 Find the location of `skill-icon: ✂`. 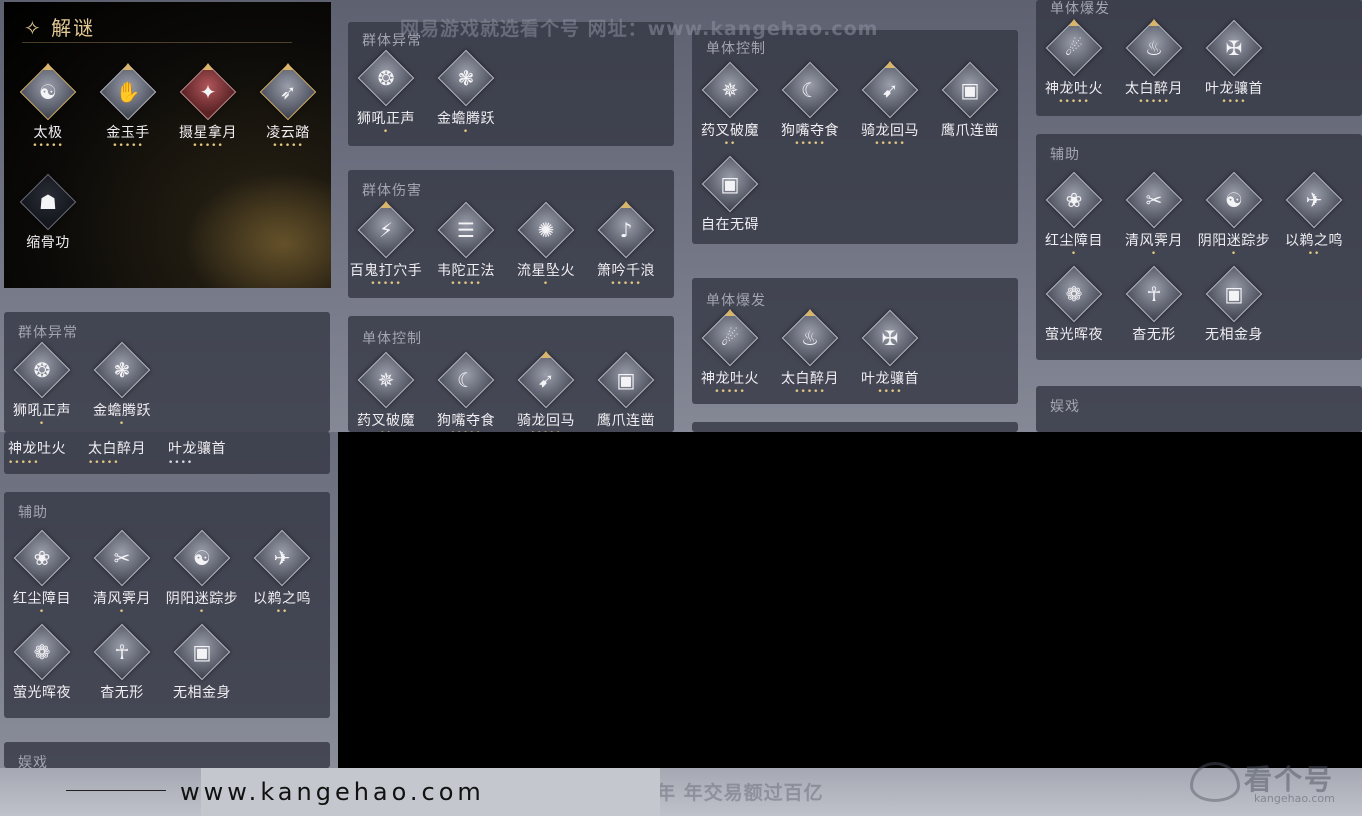

skill-icon: ✂ is located at coordinates (122, 558).